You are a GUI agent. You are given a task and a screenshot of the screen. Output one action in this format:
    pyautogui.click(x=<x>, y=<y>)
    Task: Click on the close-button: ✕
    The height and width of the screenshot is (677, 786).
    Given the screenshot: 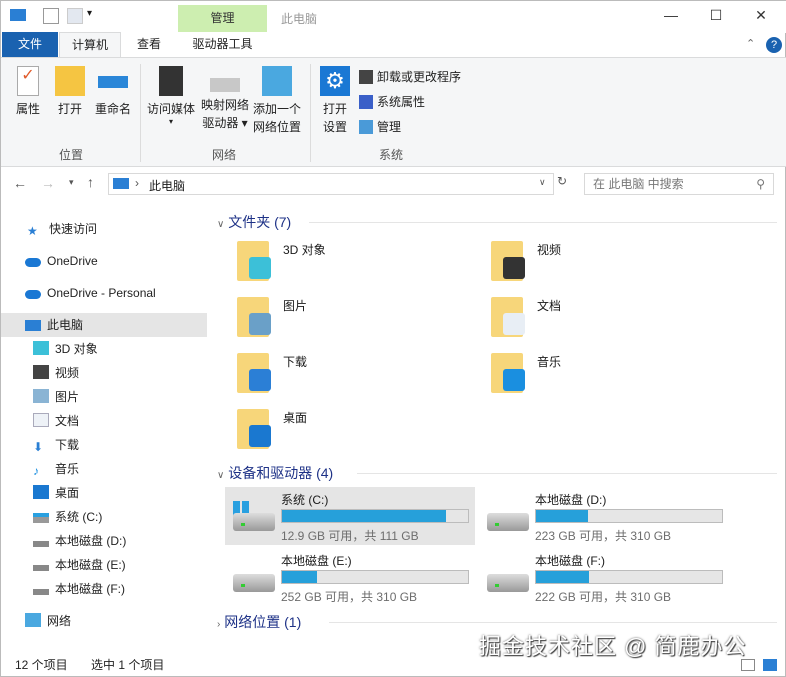 What is the action you would take?
    pyautogui.click(x=761, y=15)
    